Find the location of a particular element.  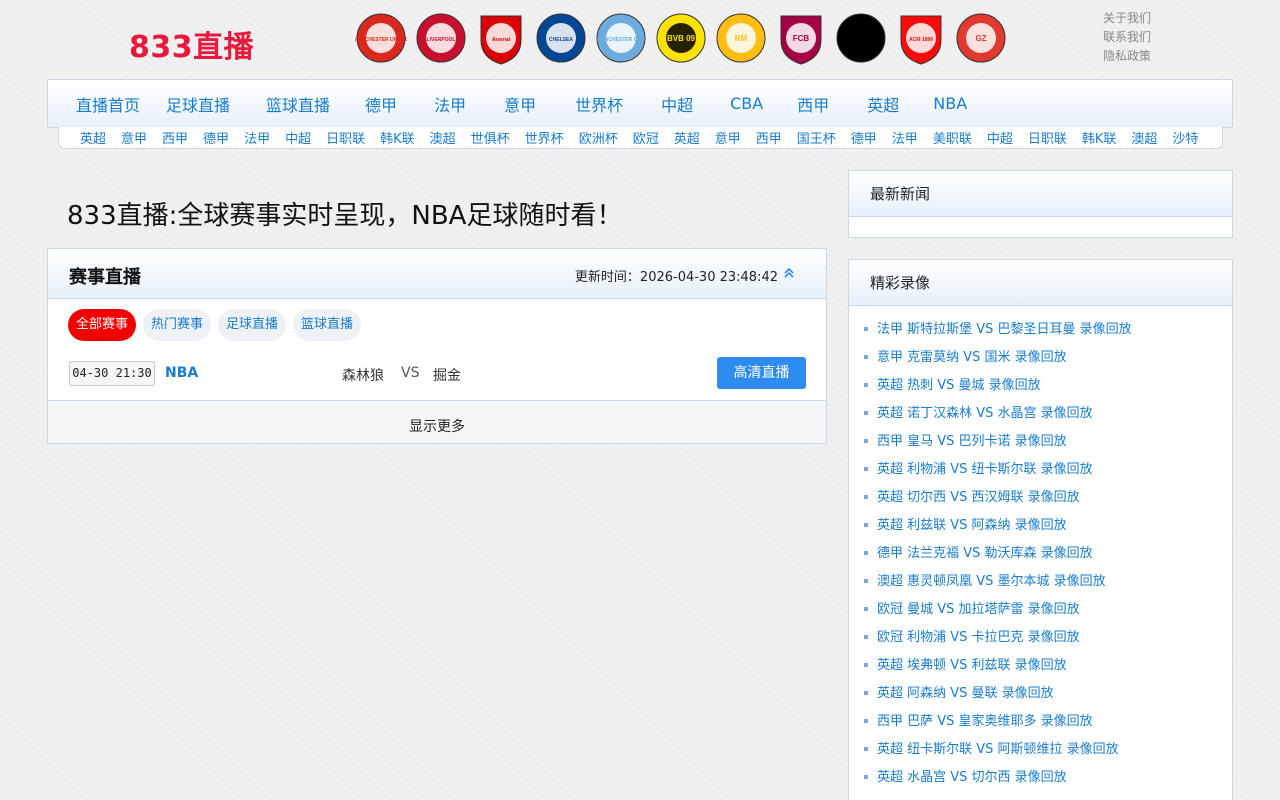

replay-item-label: 英超 水晶宫 VS 切尔西 录像回放 is located at coordinates (972, 777).